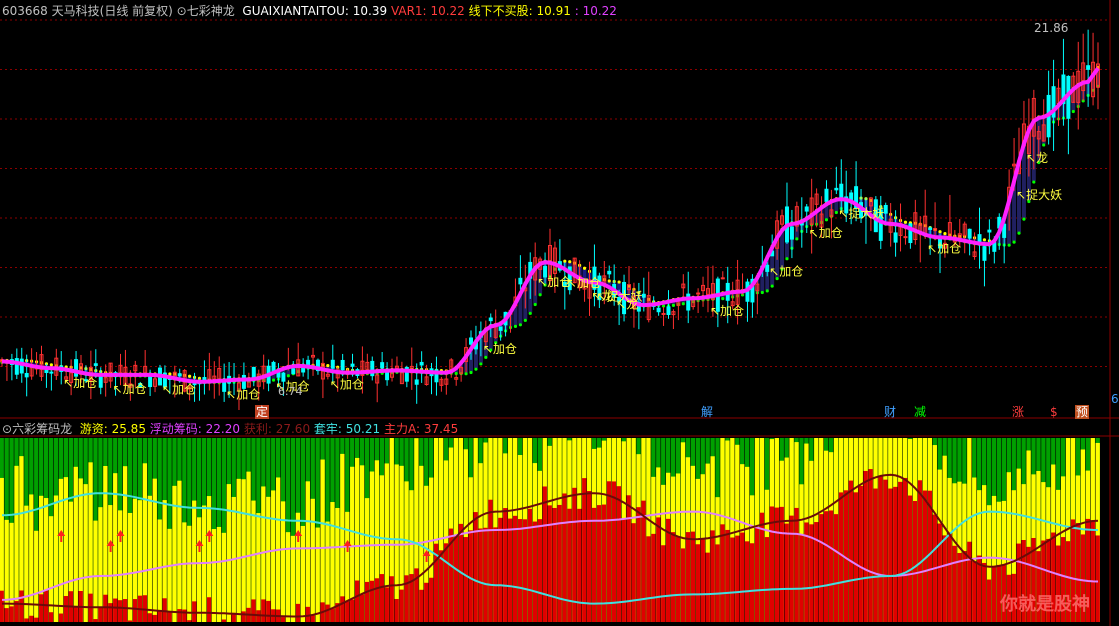  I want to click on sub-item-label: 主力A:, so click(402, 429).